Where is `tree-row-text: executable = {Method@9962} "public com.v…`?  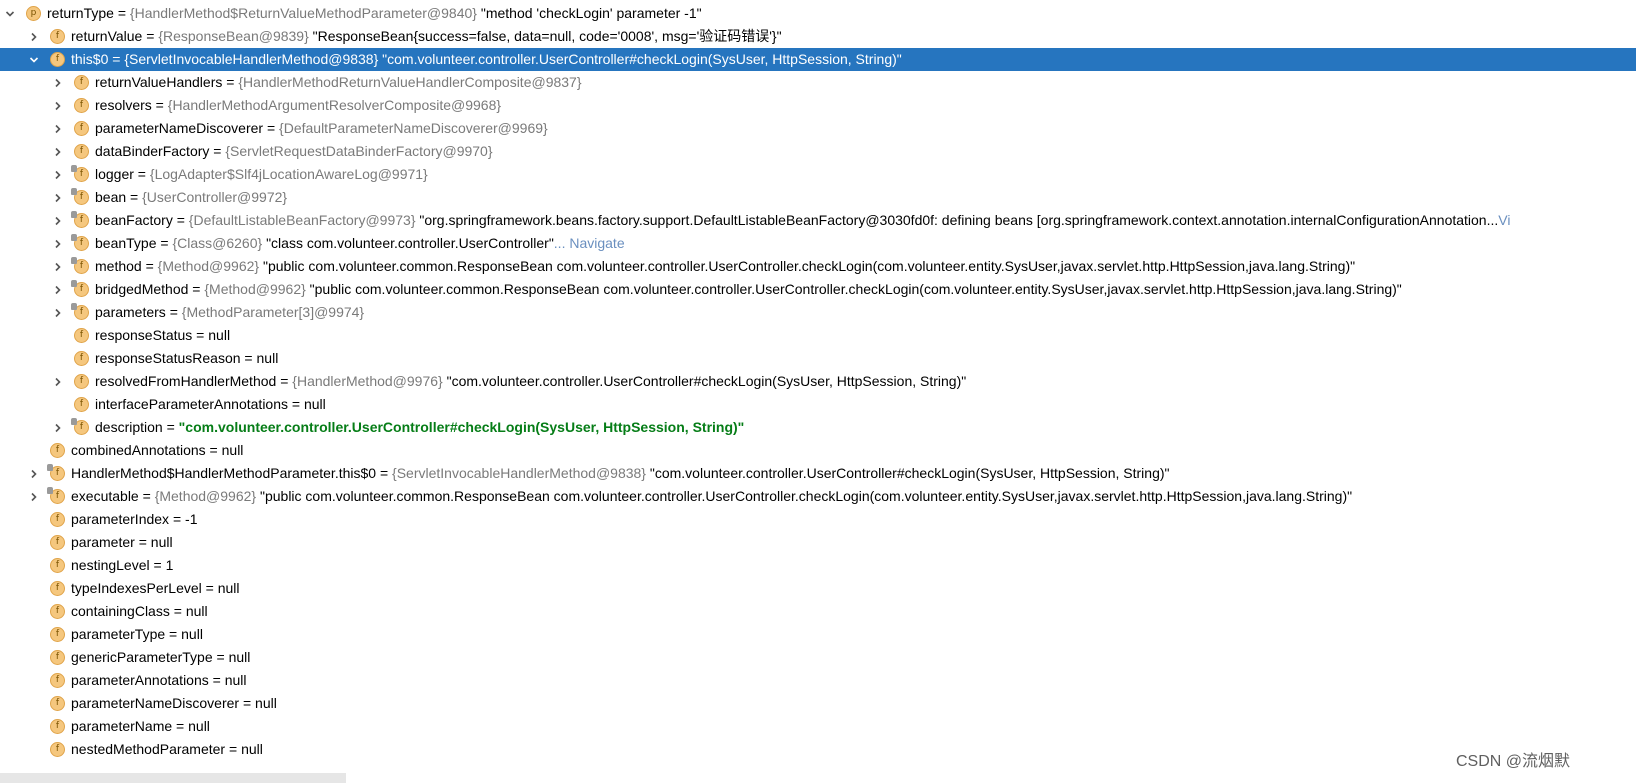 tree-row-text: executable = {Method@9962} "public com.v… is located at coordinates (711, 496).